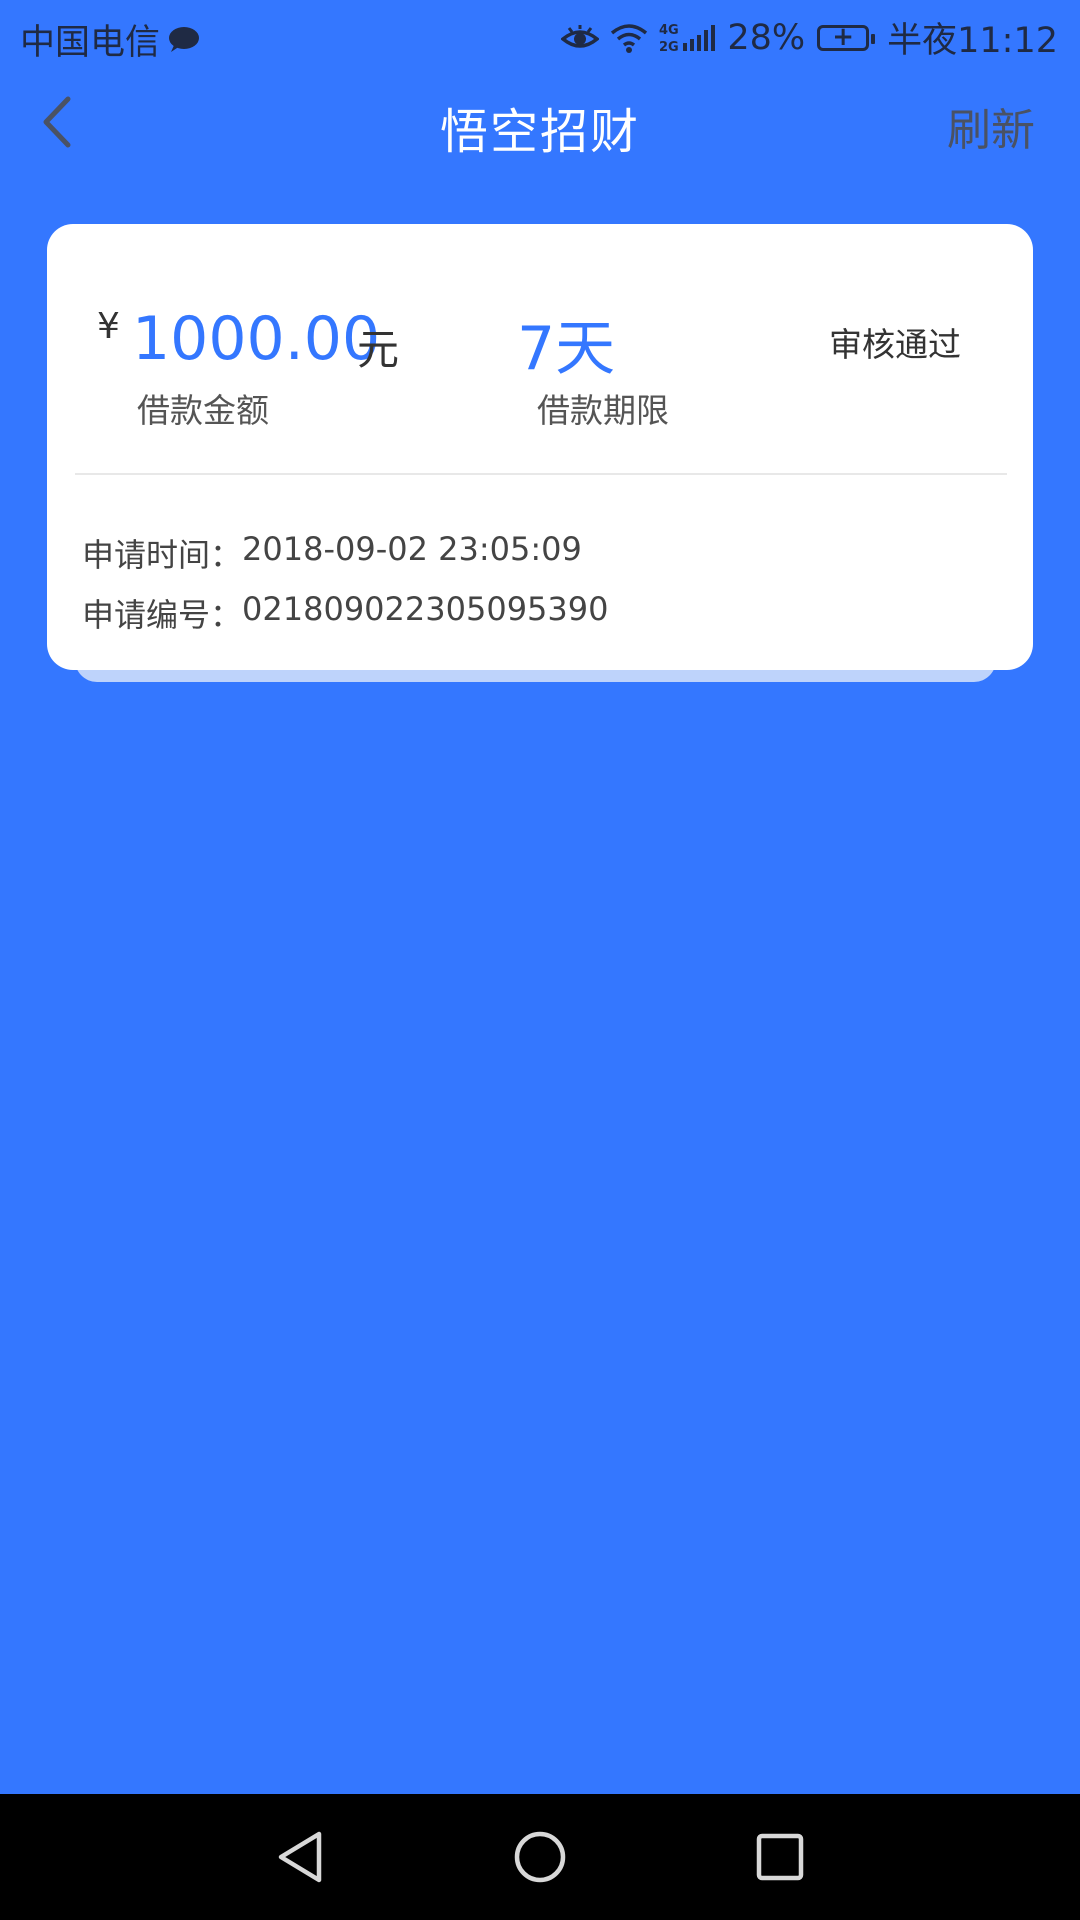 Image resolution: width=1080 pixels, height=1920 pixels. I want to click on apply-time-row: 申请时间： 2018-09-02 23:05:09, so click(332, 553).